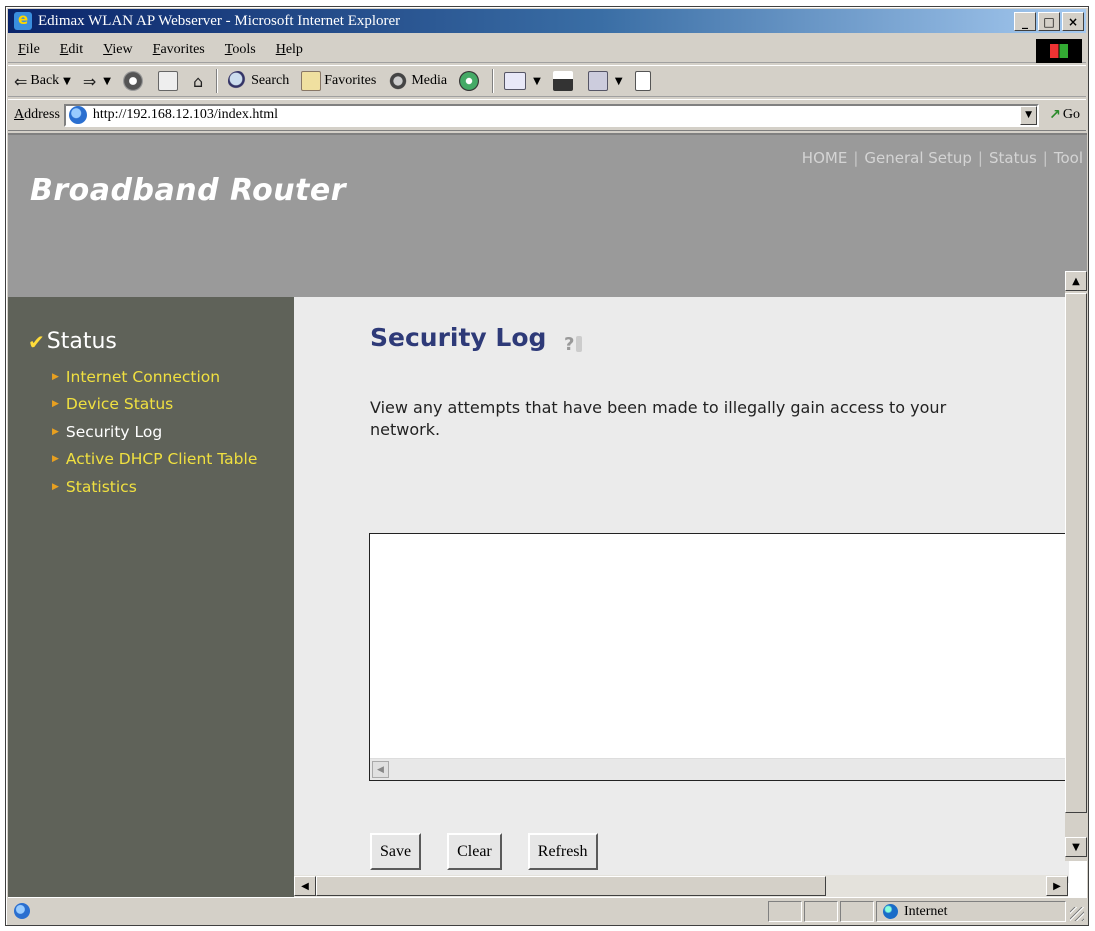 The height and width of the screenshot is (931, 1095). Describe the element at coordinates (1077, 914) in the screenshot. I see `resize-grip` at that location.